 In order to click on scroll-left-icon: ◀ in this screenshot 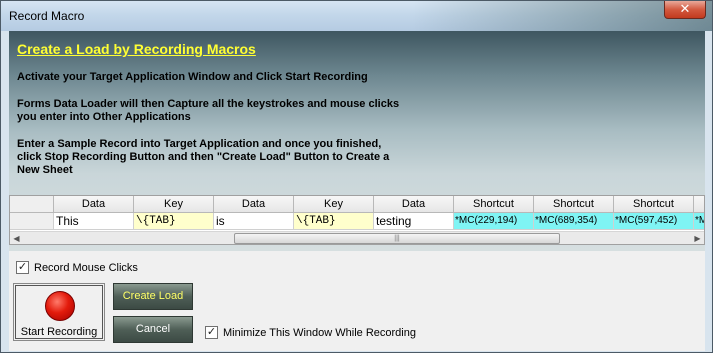, I will do `click(16, 238)`.